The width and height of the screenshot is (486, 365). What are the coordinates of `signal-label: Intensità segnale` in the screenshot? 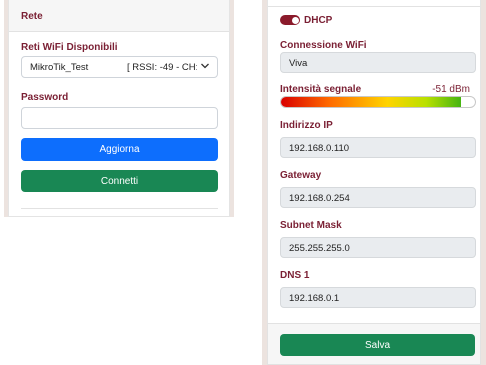 It's located at (321, 89).